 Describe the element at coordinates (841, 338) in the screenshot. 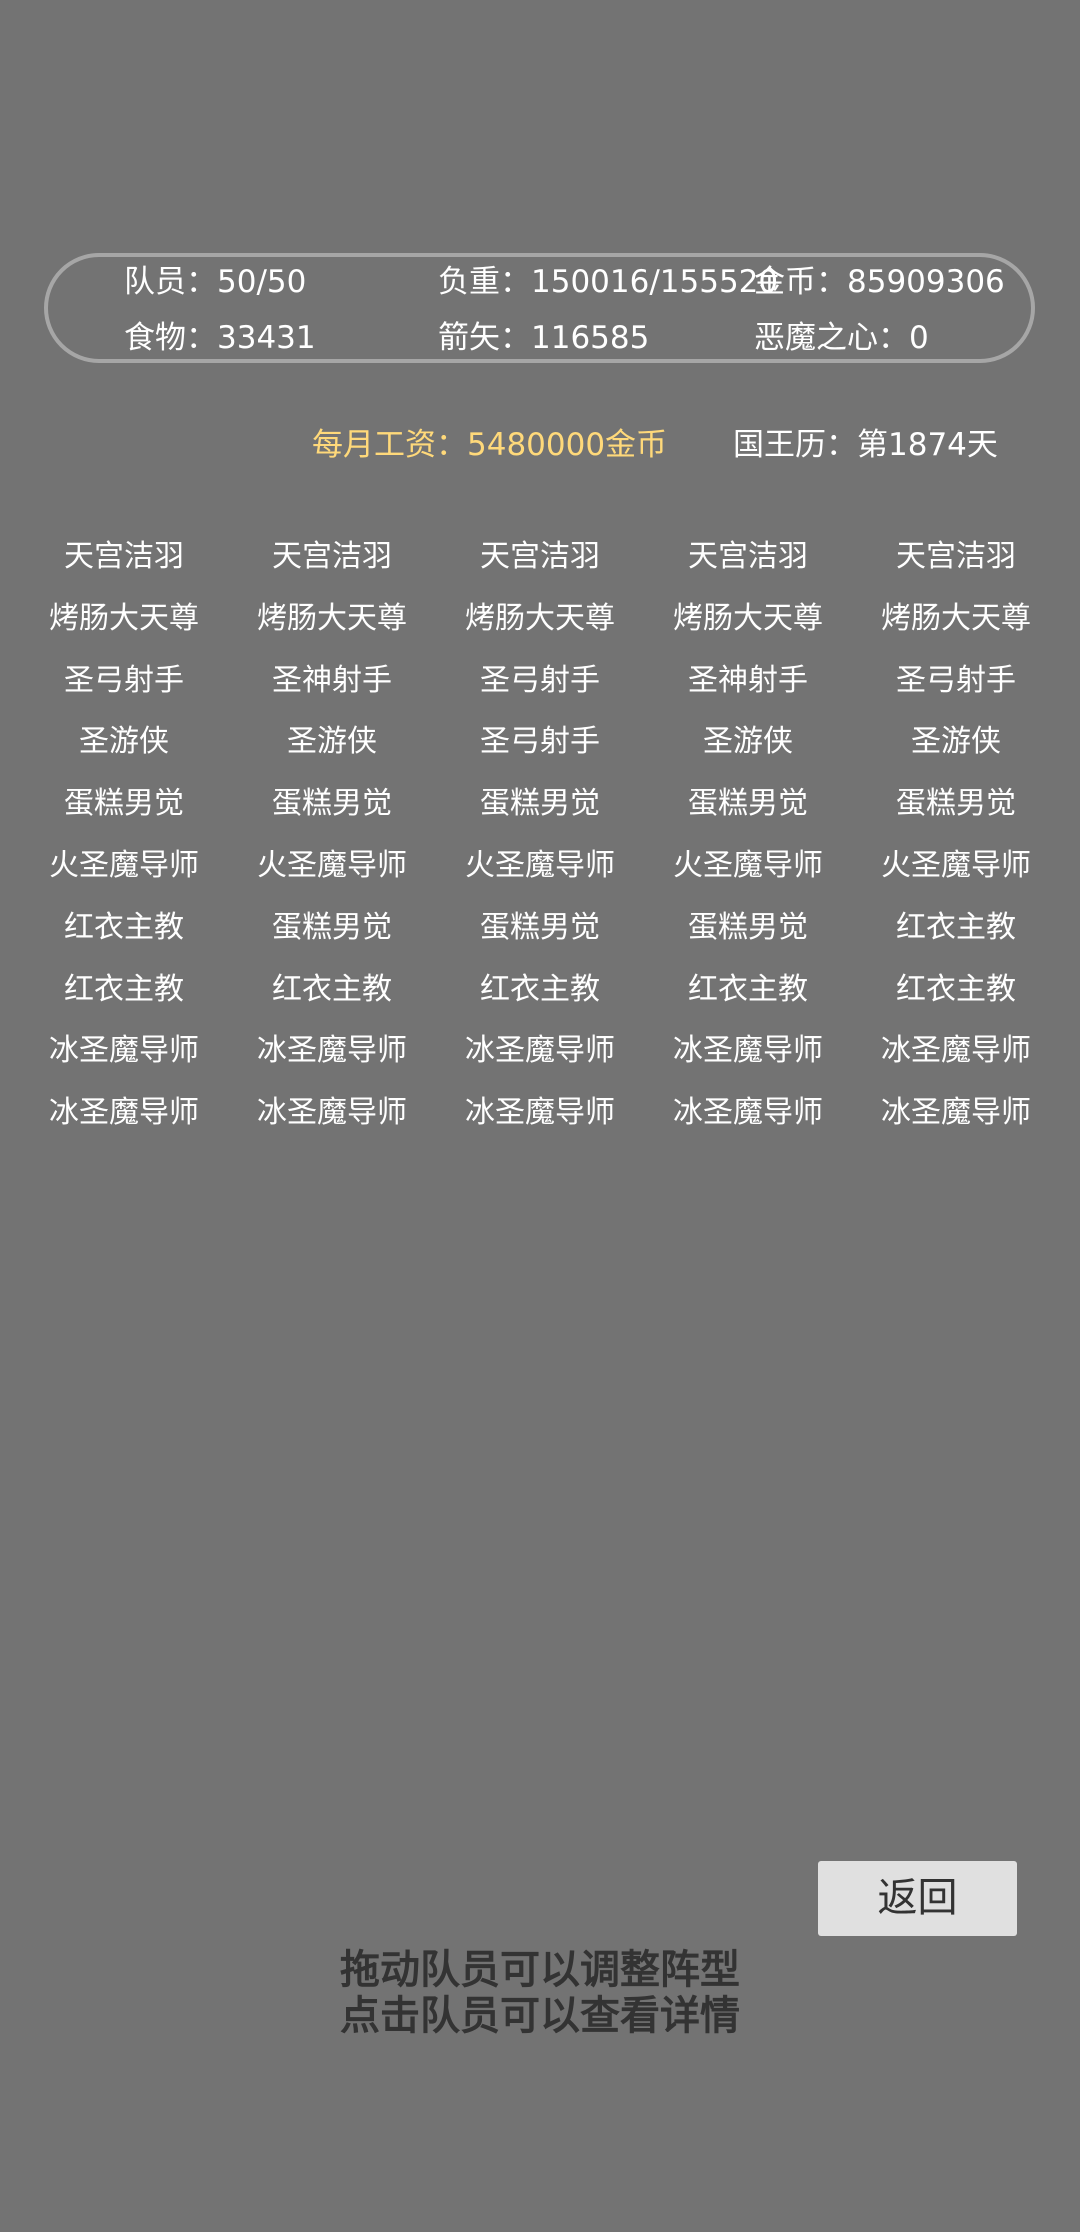

I see `demon-heart-stat: 恶魔之心：0` at that location.